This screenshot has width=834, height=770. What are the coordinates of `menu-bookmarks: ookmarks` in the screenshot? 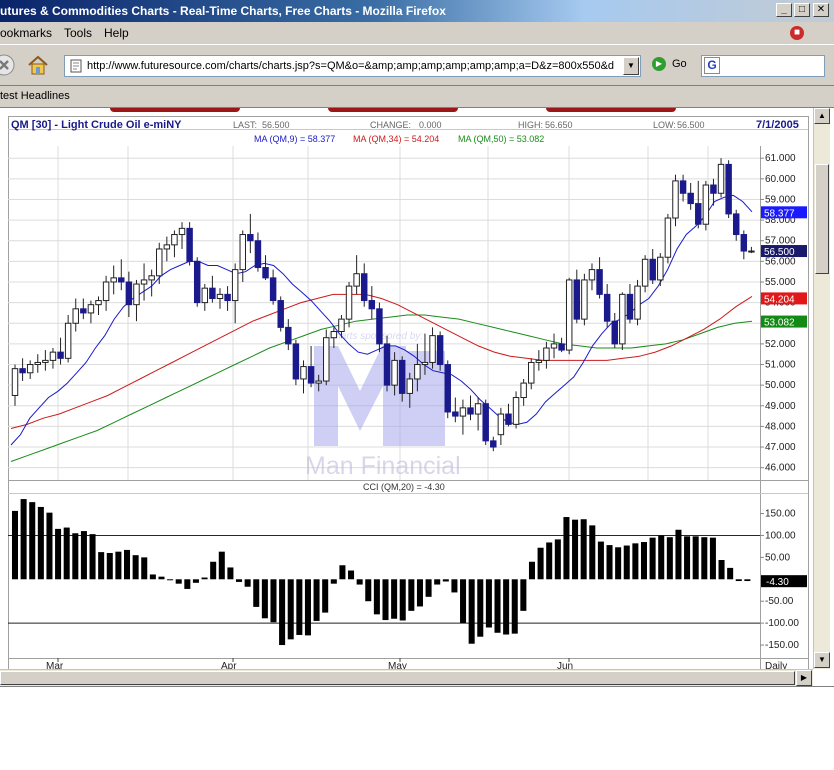 It's located at (26, 33).